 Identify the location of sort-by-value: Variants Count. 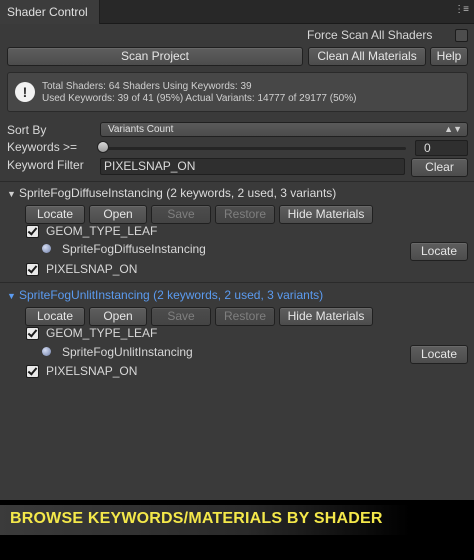
(141, 129).